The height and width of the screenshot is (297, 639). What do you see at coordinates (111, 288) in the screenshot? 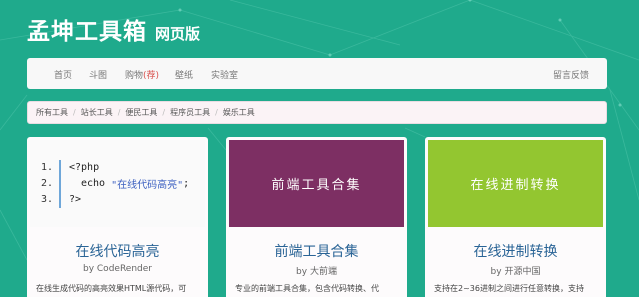
I see `card-description: 在线生成代码的高亮效果HTML源代码，可` at bounding box center [111, 288].